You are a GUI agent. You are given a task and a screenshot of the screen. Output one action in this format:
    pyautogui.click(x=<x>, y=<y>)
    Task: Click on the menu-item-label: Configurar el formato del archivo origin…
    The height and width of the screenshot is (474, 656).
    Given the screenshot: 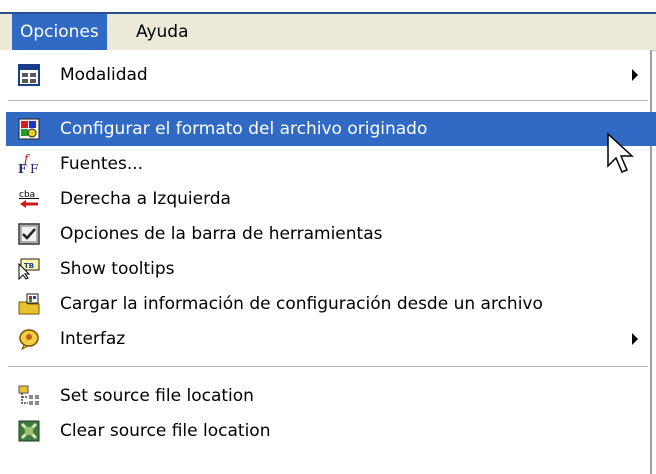 What is the action you would take?
    pyautogui.click(x=244, y=129)
    